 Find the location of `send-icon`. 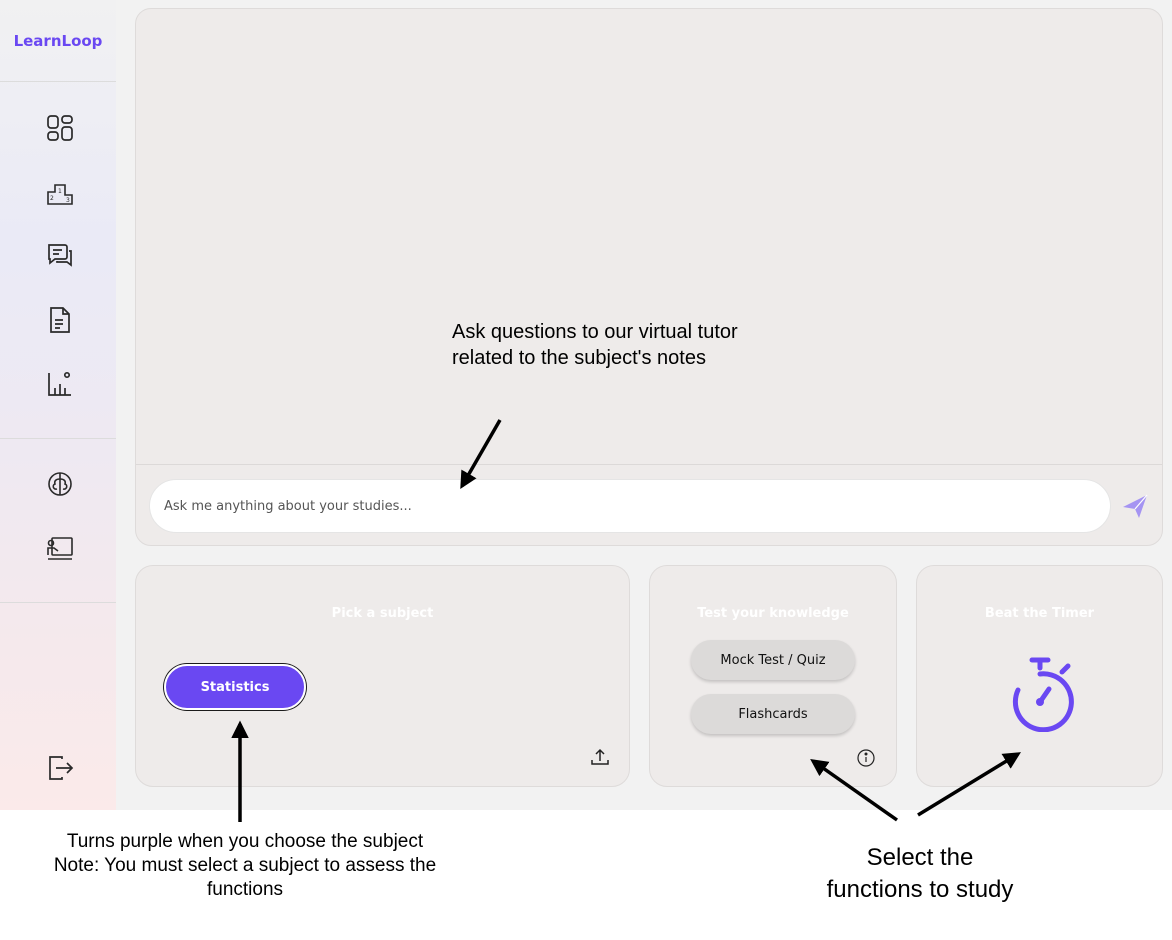

send-icon is located at coordinates (1135, 506).